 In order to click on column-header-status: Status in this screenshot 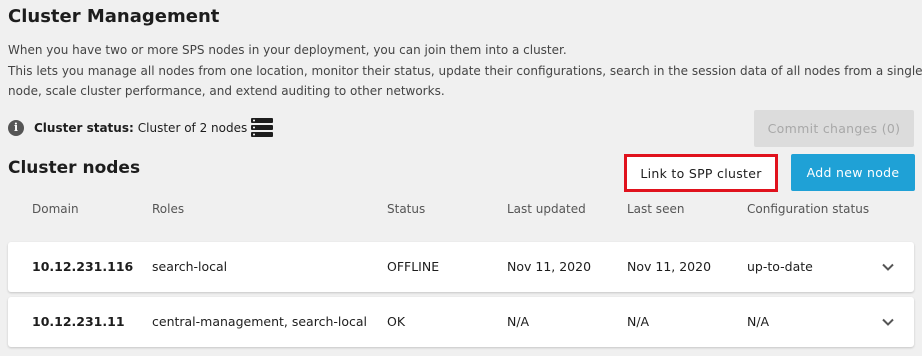, I will do `click(406, 209)`.